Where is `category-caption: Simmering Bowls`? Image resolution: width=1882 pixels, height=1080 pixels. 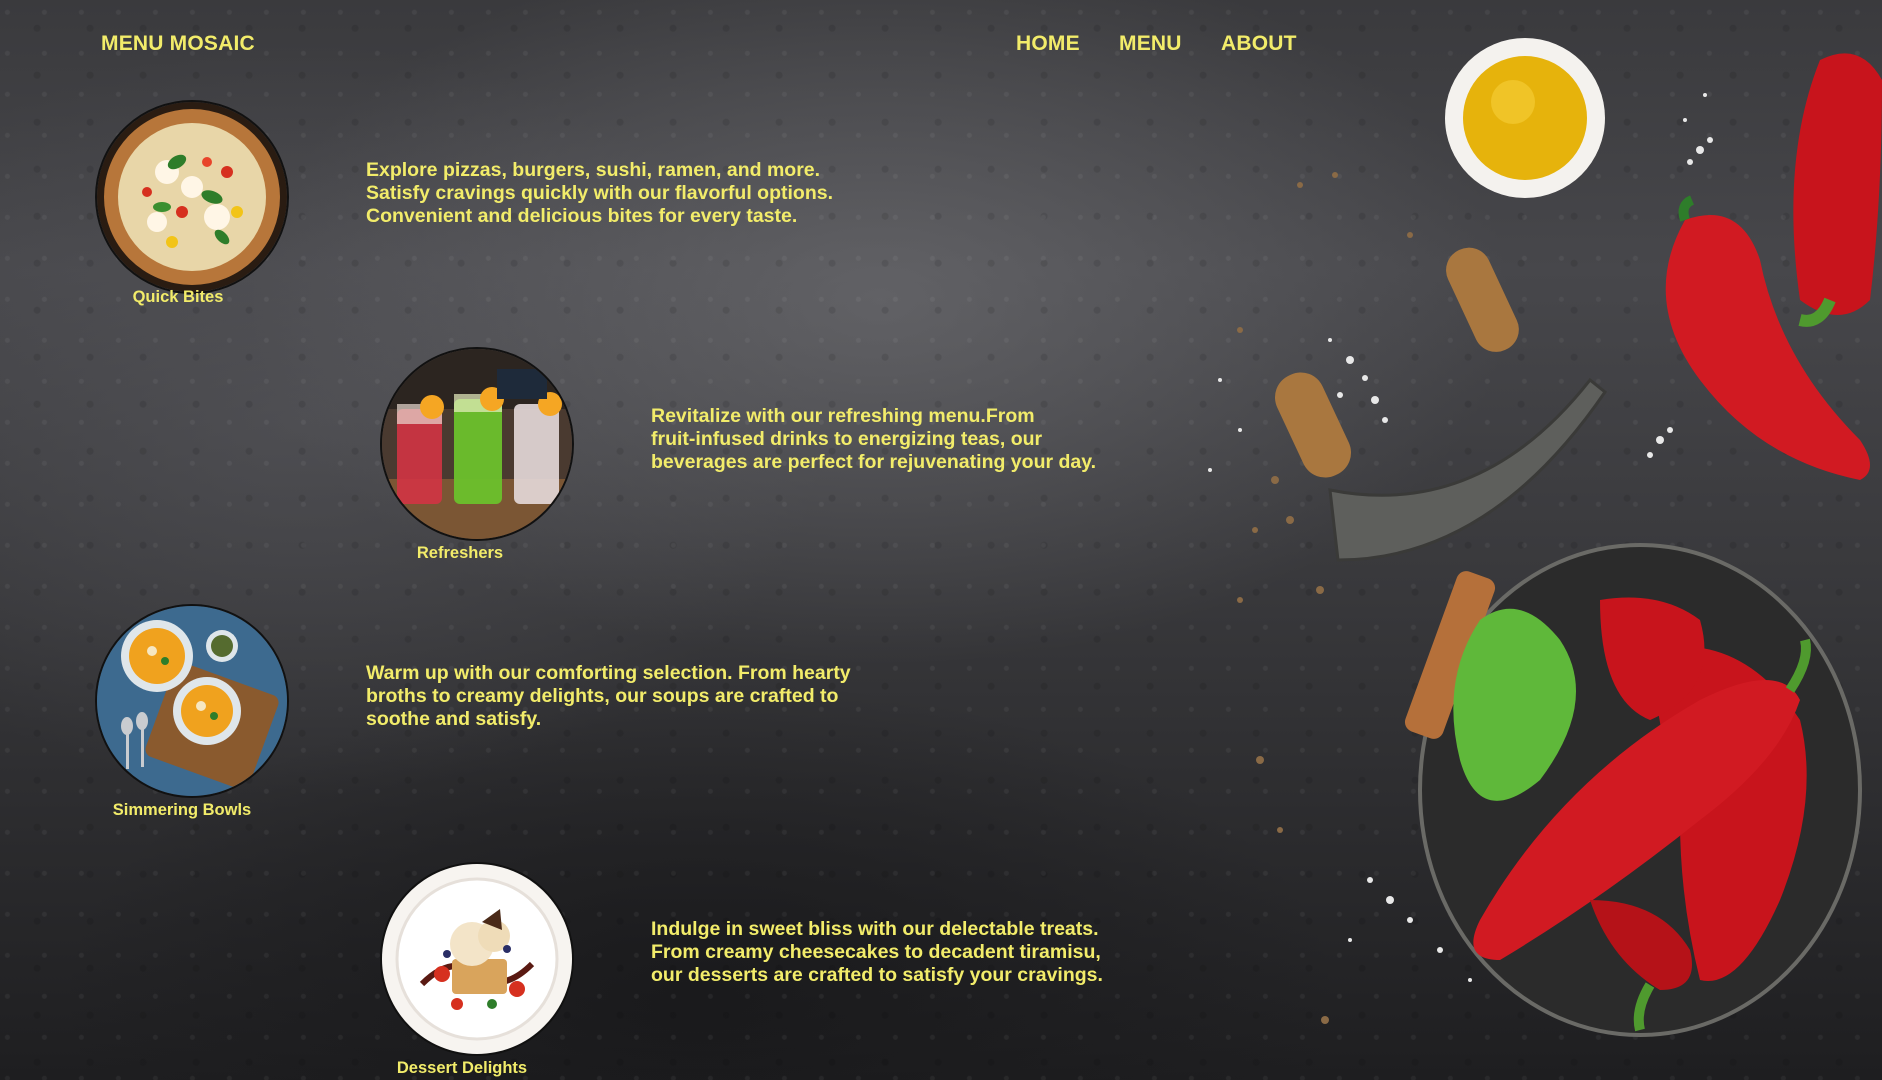 category-caption: Simmering Bowls is located at coordinates (182, 810).